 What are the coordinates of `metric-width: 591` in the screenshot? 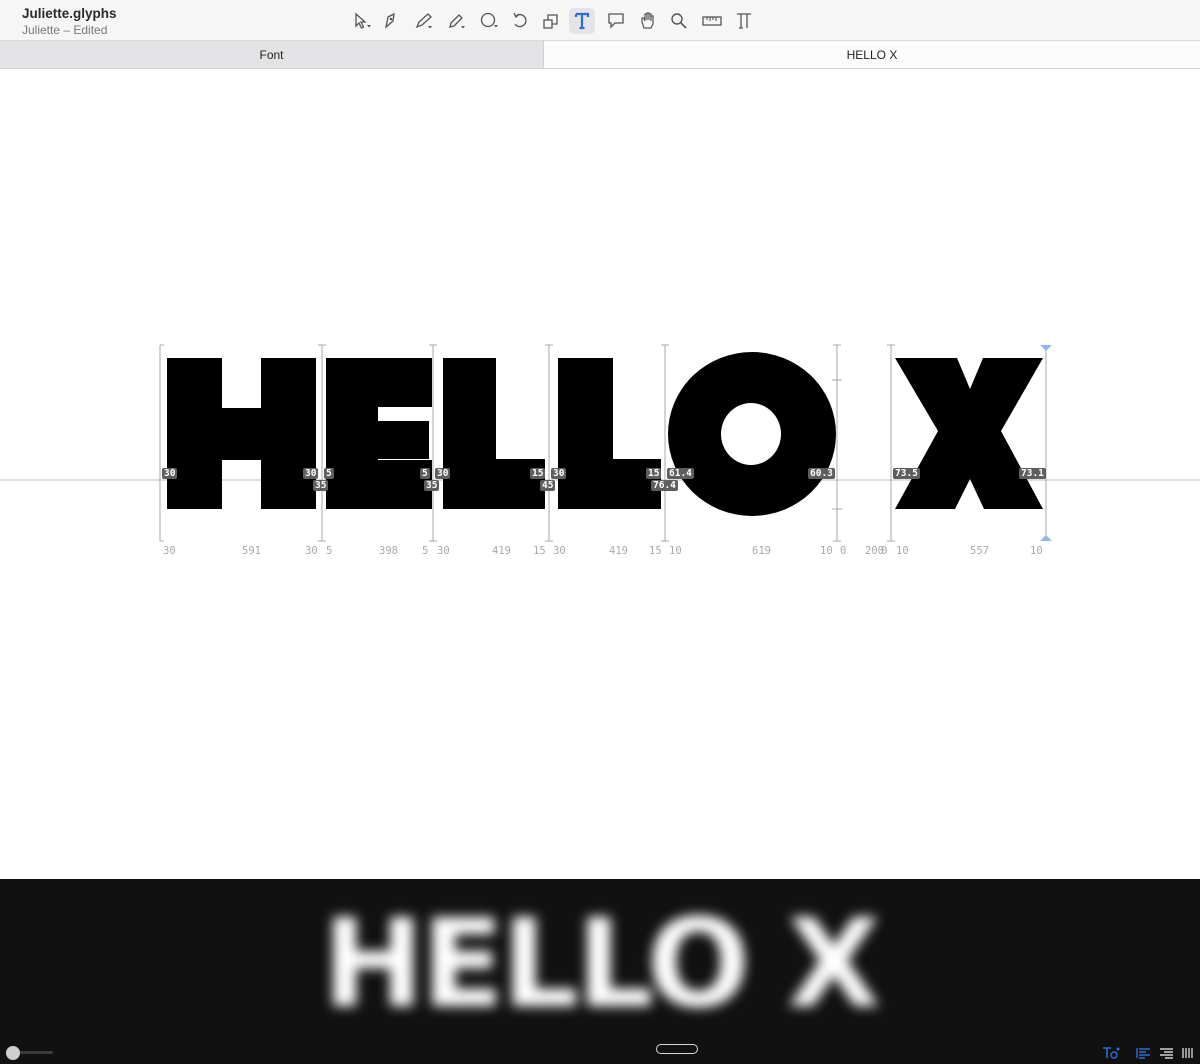 It's located at (251, 551).